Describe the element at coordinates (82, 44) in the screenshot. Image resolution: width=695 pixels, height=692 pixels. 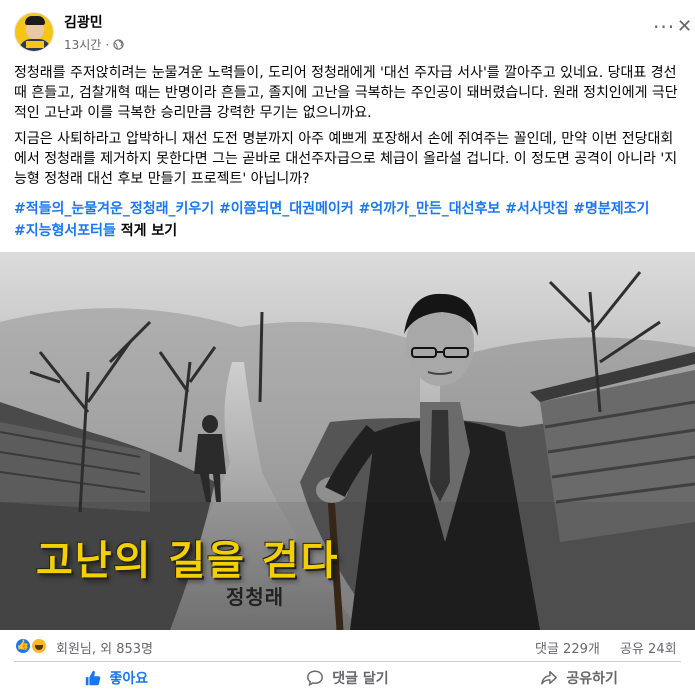
I see `post-time: 13시간` at that location.